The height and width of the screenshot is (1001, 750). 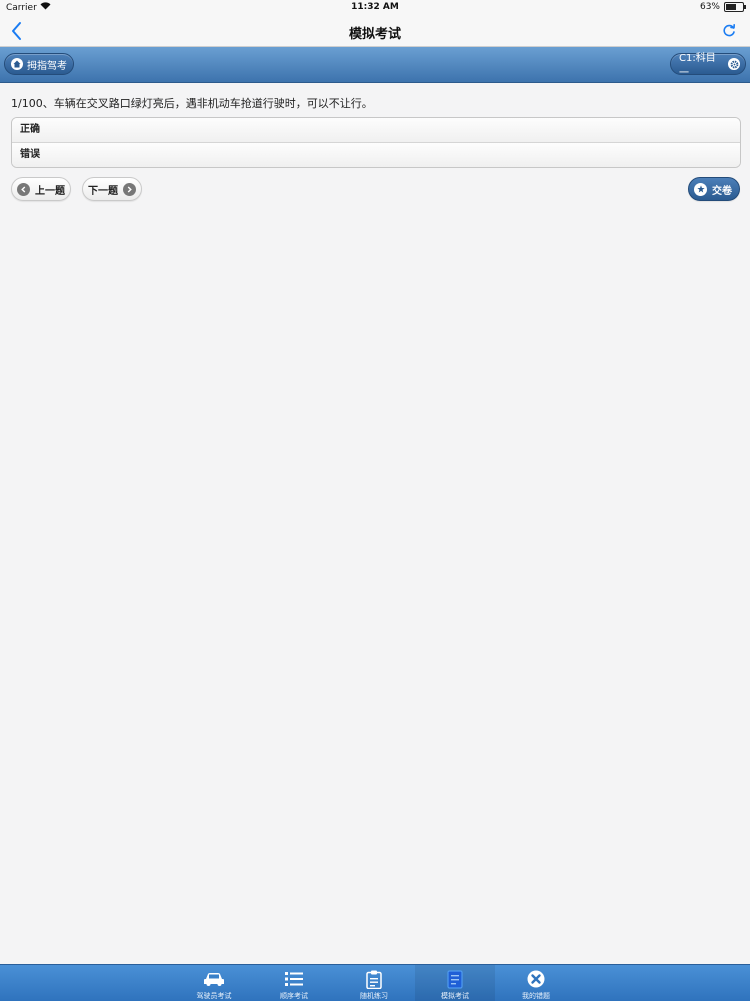 I want to click on header-toolbar: 拇指驾考 C1:科目一, so click(x=375, y=65).